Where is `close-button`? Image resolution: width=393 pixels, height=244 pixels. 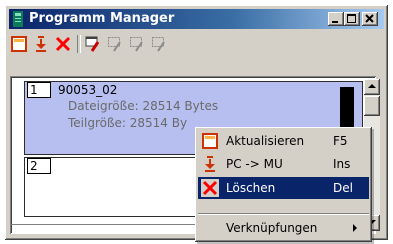 close-button is located at coordinates (370, 19).